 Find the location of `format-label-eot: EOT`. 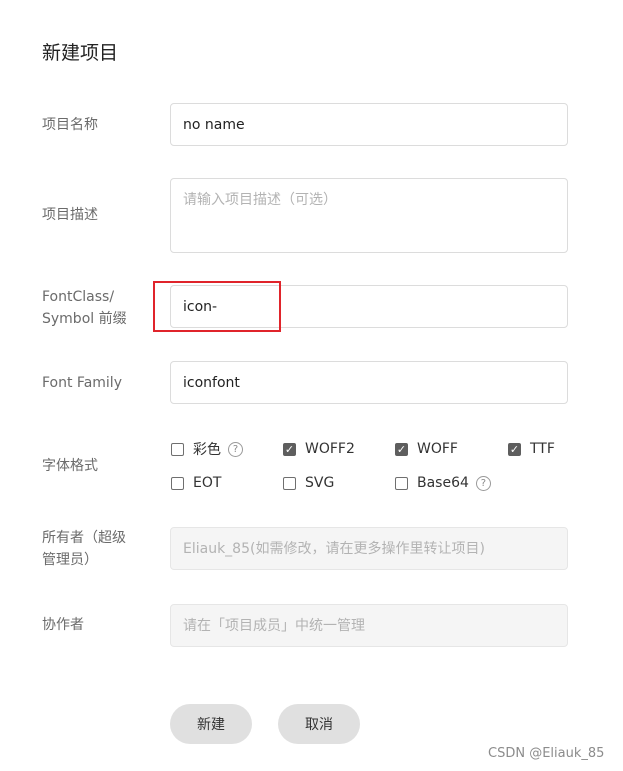

format-label-eot: EOT is located at coordinates (207, 483).